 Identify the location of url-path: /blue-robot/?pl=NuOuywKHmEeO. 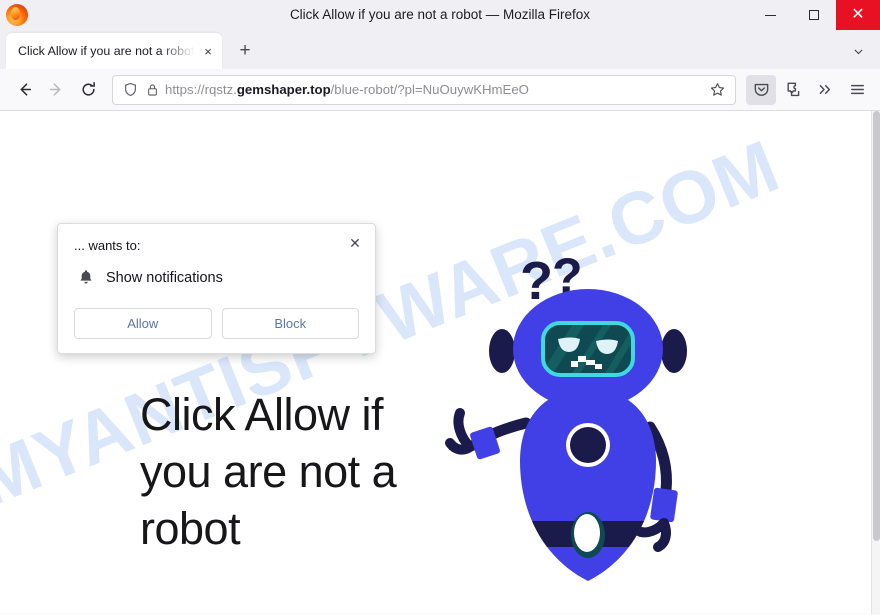
(429, 89).